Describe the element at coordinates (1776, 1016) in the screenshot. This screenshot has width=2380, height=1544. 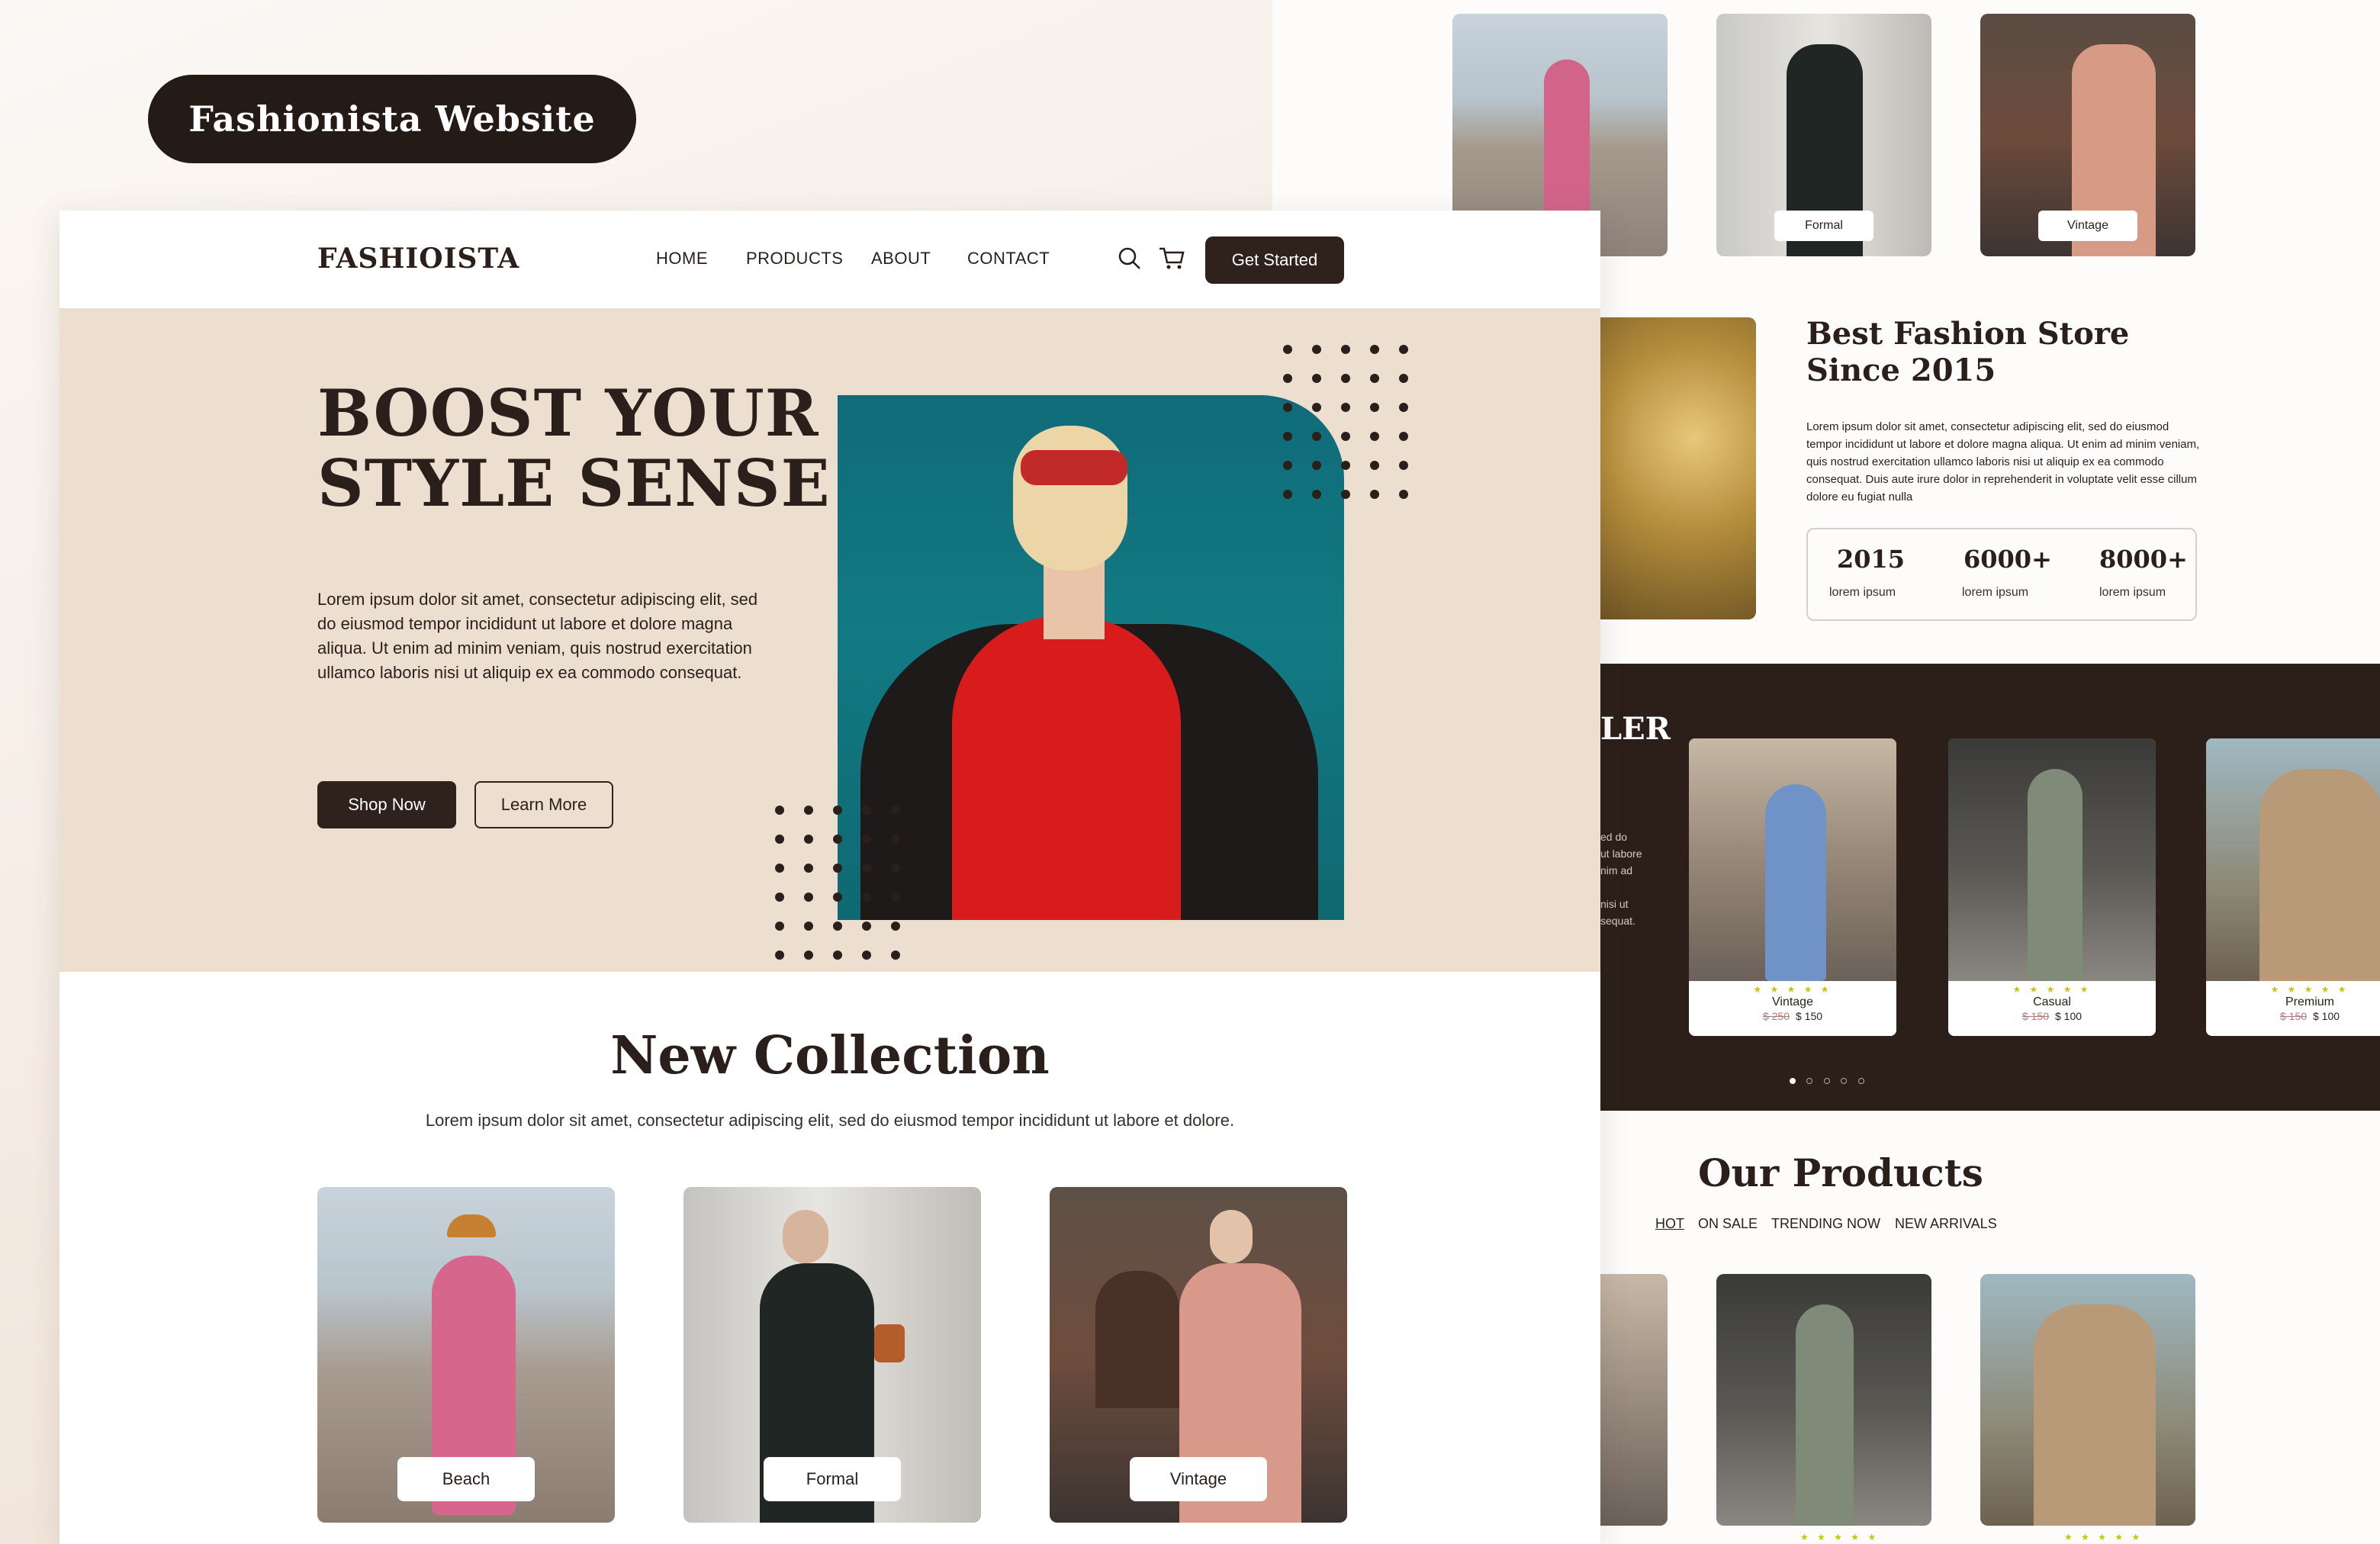
I see `old-price: $ 250` at that location.